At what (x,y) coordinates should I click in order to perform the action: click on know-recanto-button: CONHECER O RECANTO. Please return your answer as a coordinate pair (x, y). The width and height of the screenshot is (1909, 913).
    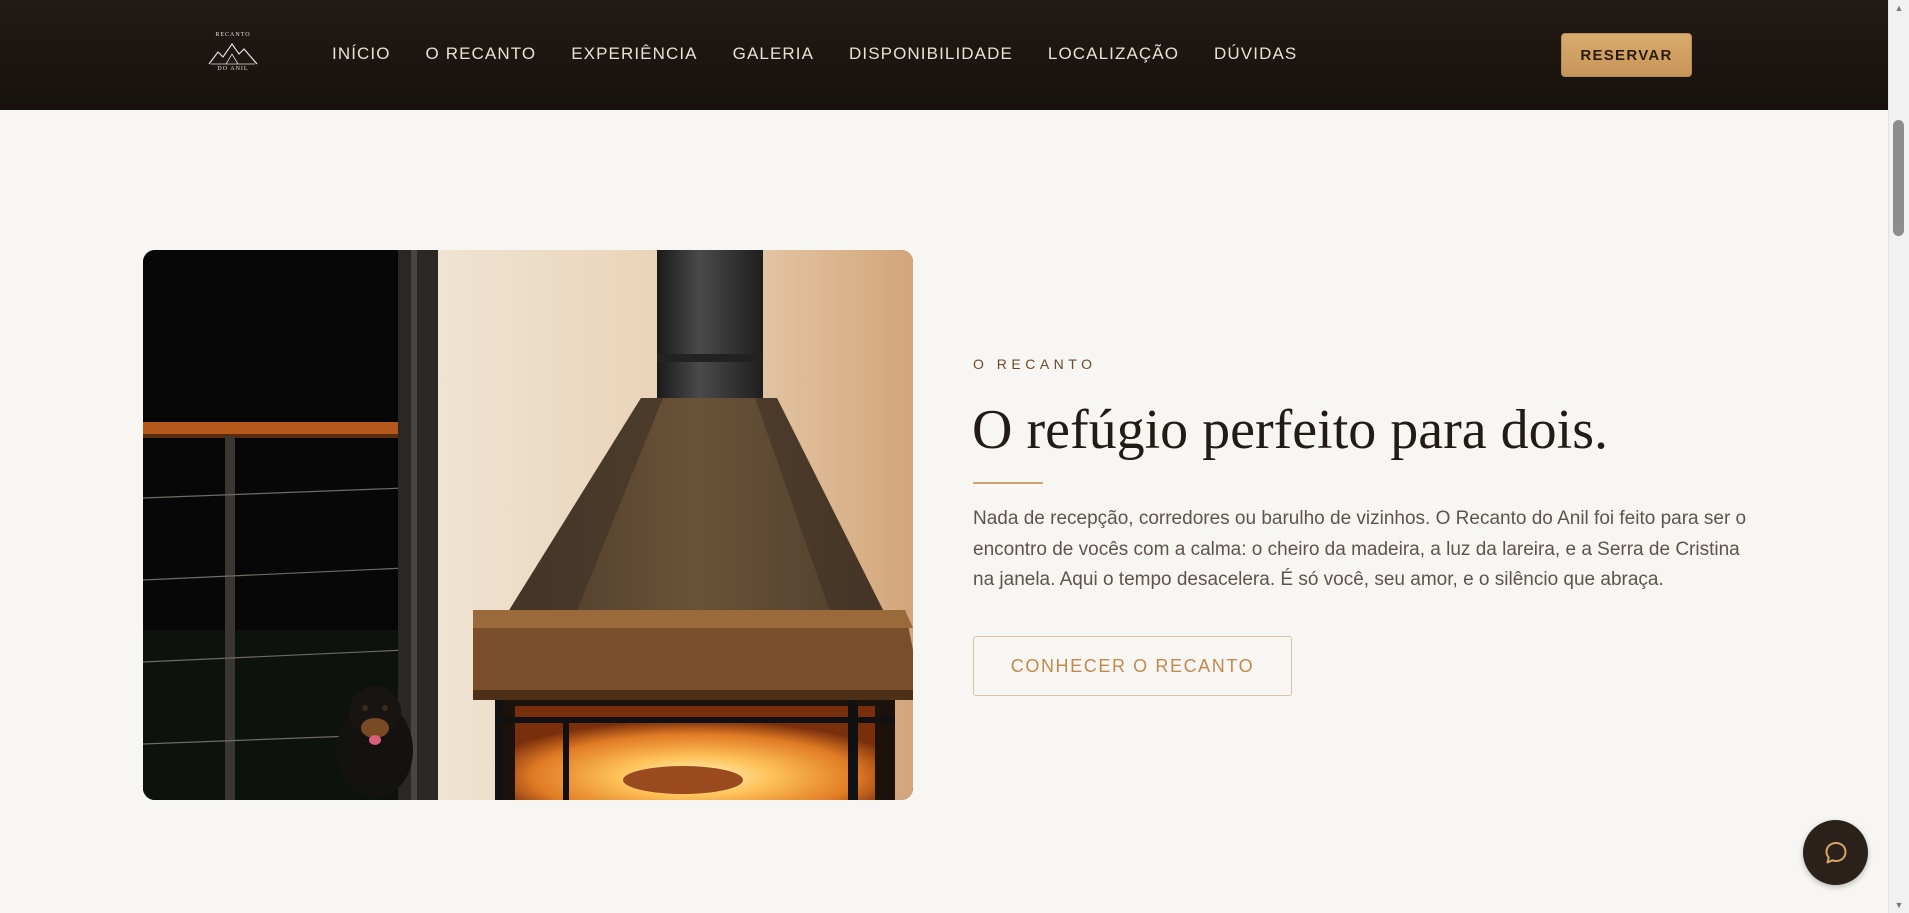
    Looking at the image, I should click on (1132, 666).